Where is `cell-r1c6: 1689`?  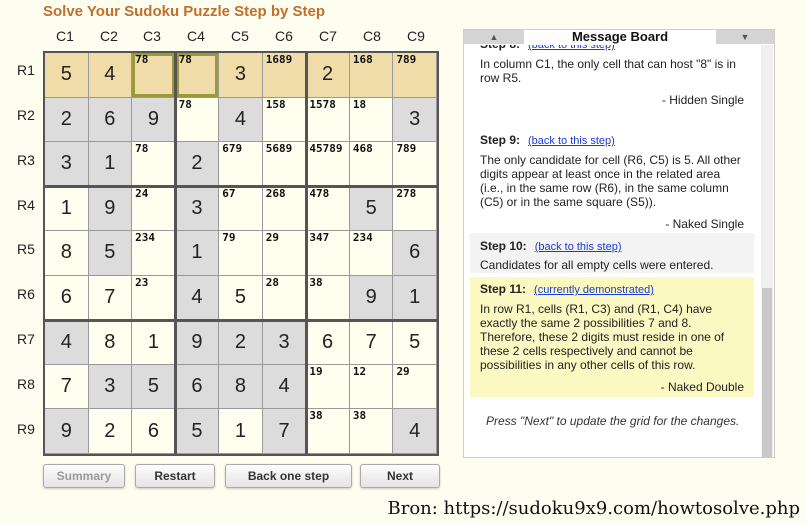
cell-r1c6: 1689 is located at coordinates (284, 75).